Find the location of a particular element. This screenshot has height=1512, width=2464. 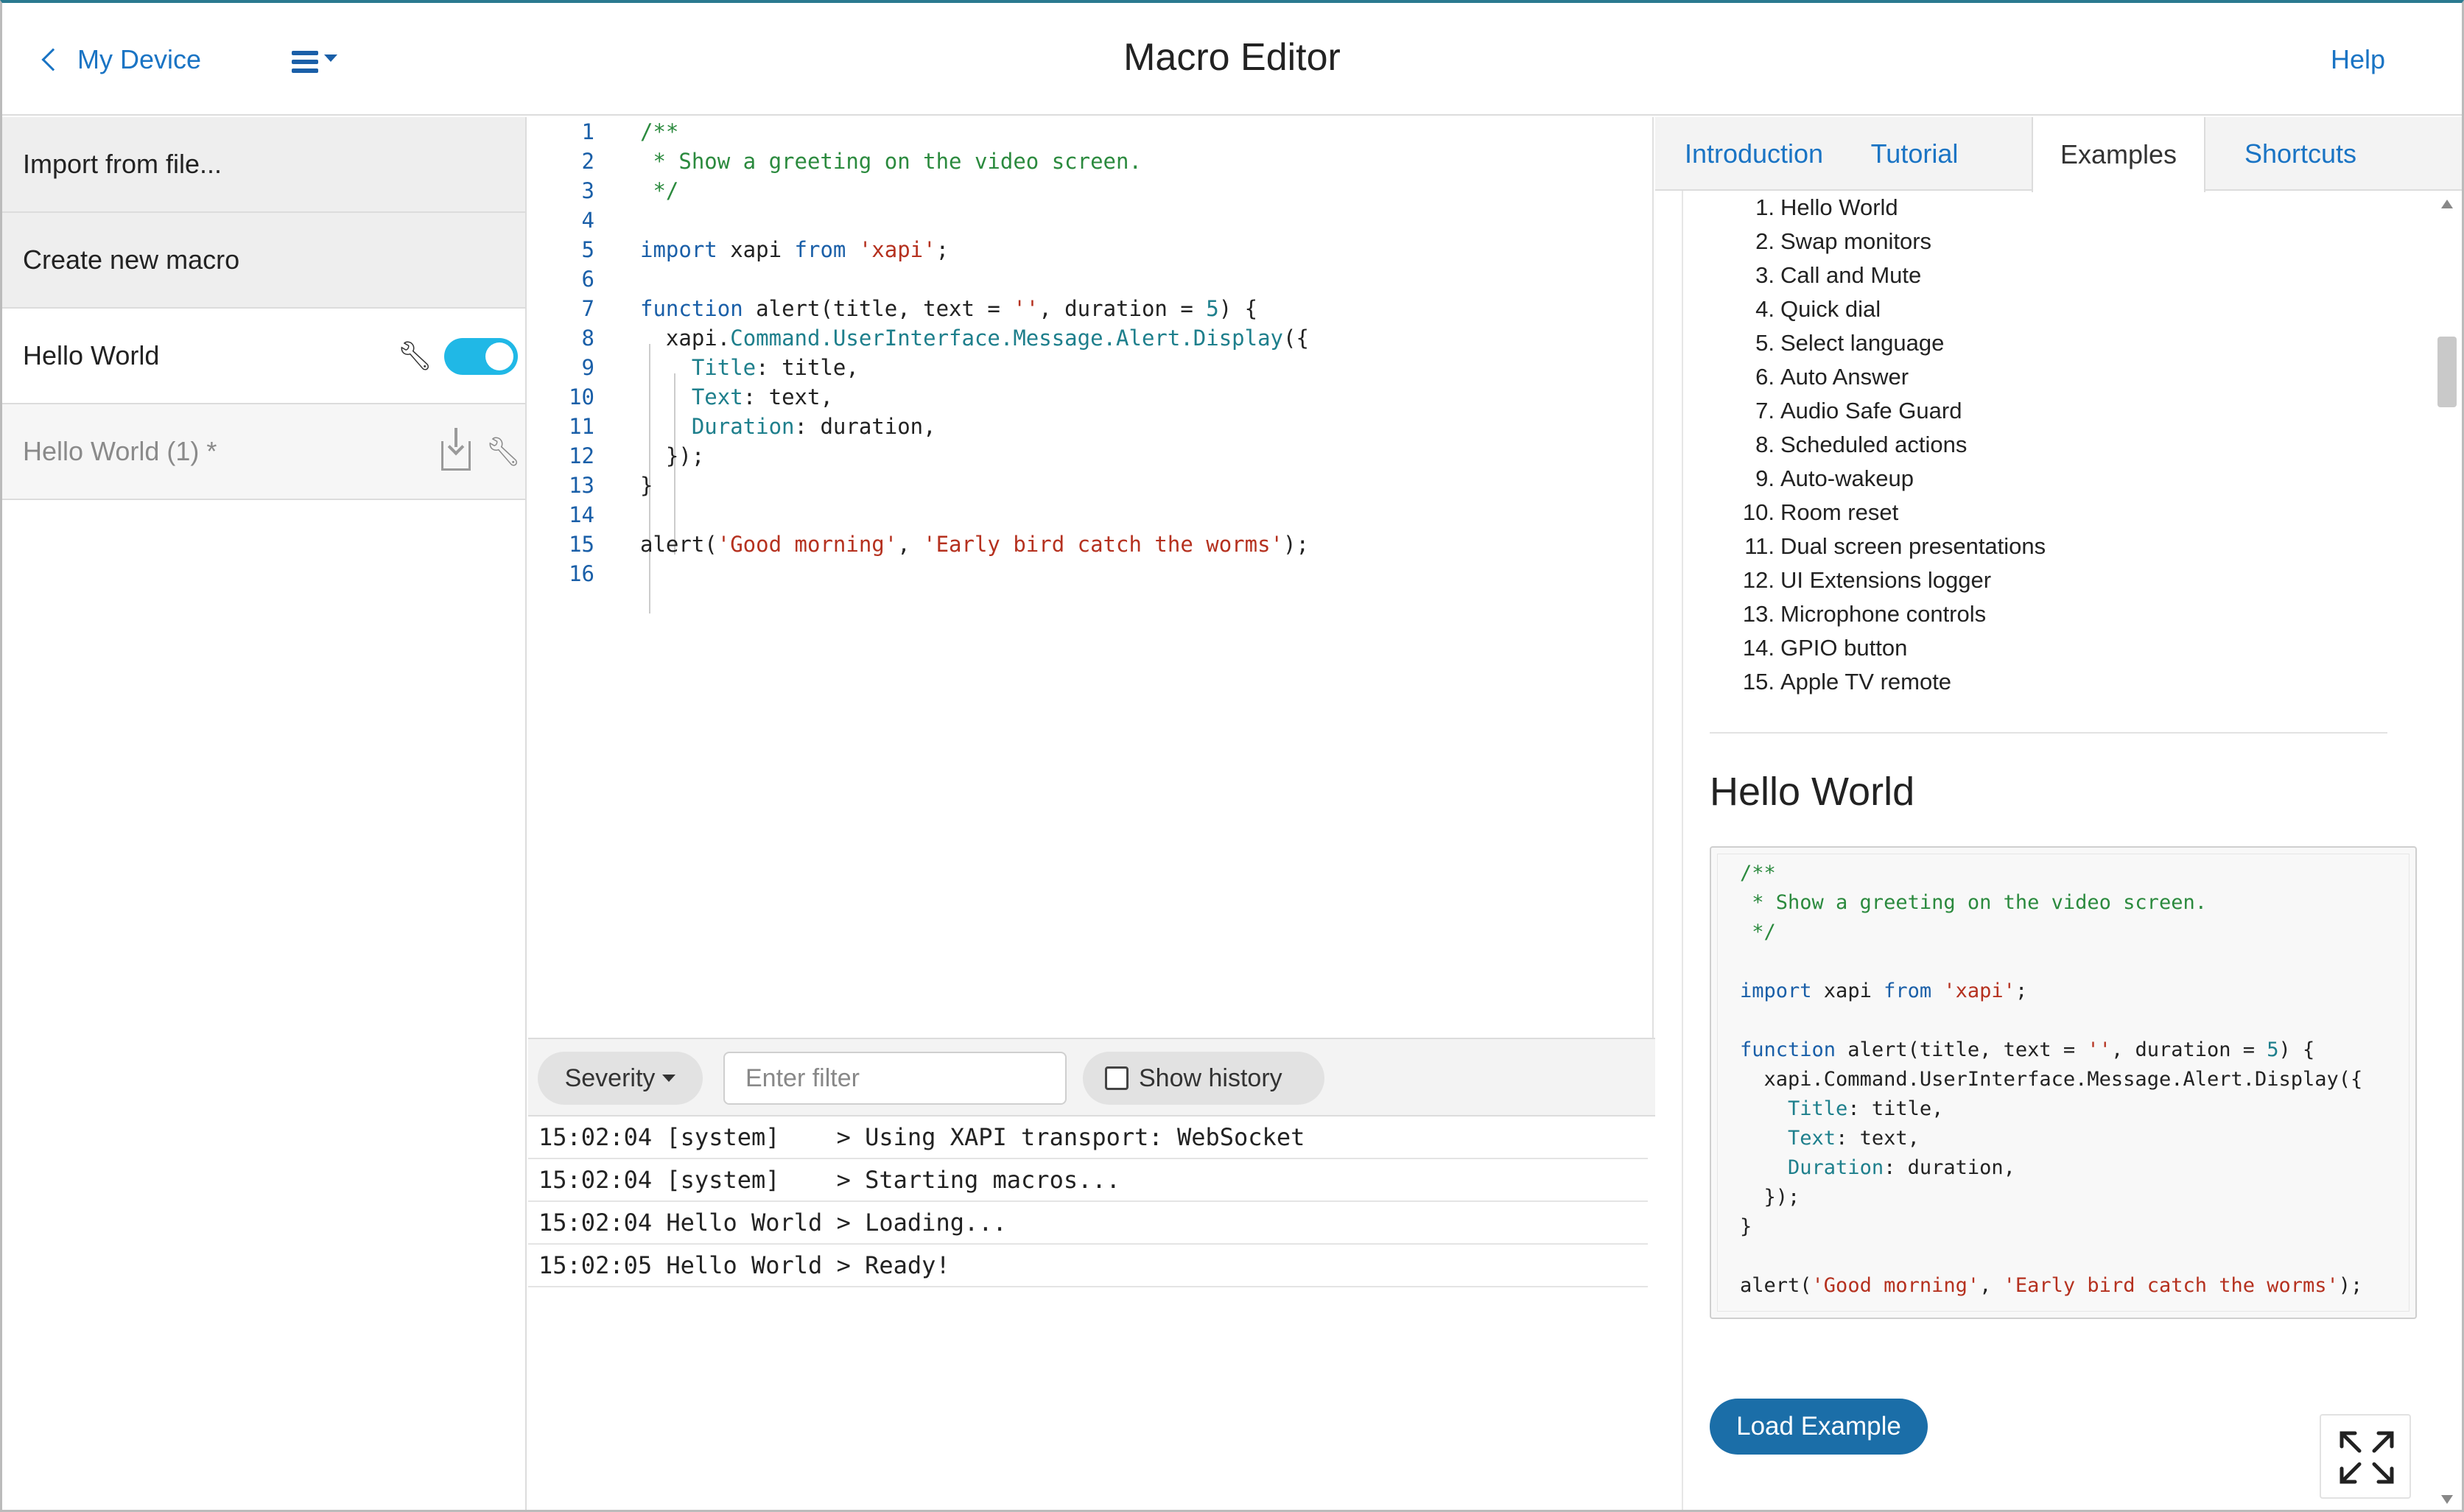

example-item: 11. Dual screen presentations is located at coordinates (2036, 546).